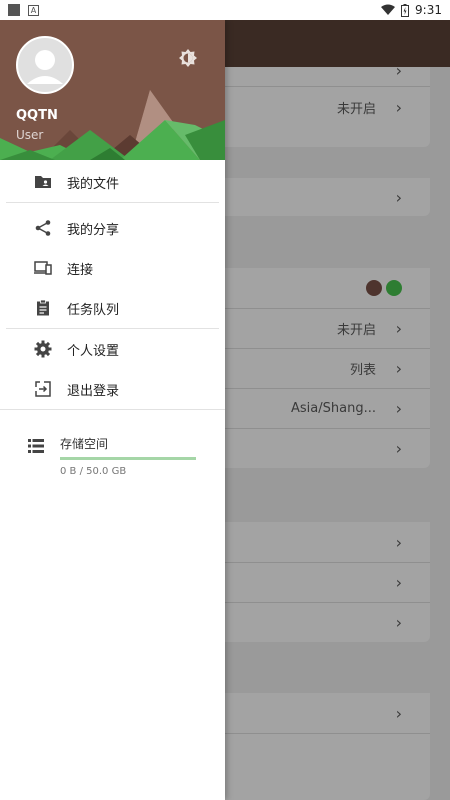  I want to click on menu-item-settings: 个人设置, so click(112, 349).